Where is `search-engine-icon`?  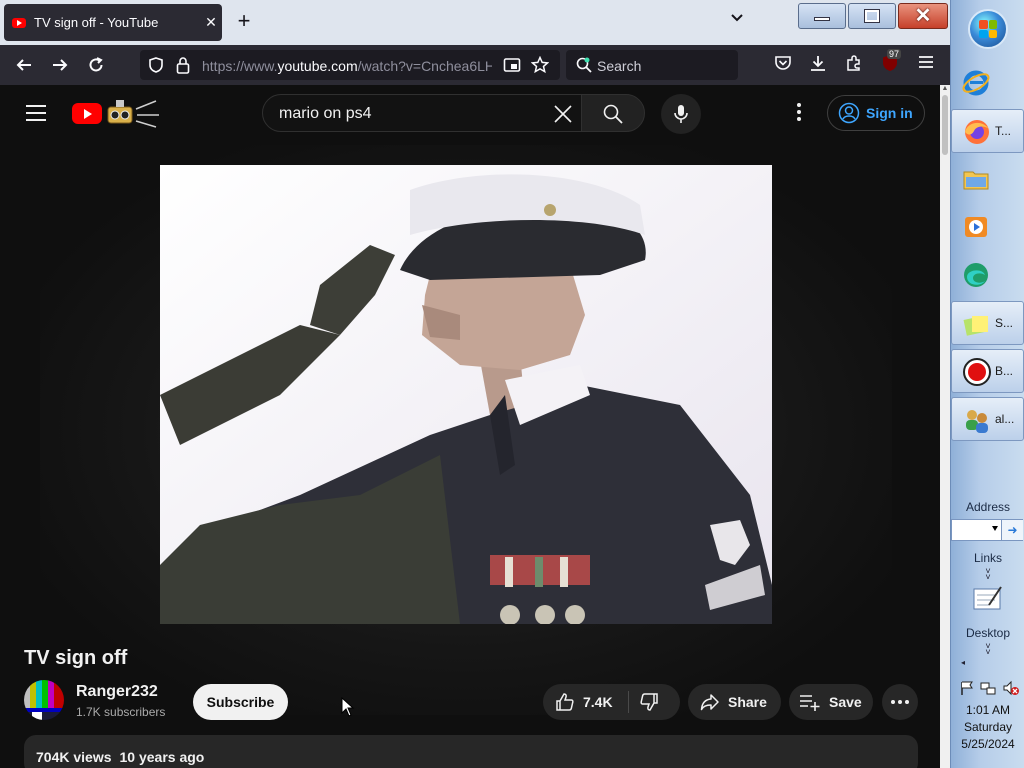 search-engine-icon is located at coordinates (584, 65).